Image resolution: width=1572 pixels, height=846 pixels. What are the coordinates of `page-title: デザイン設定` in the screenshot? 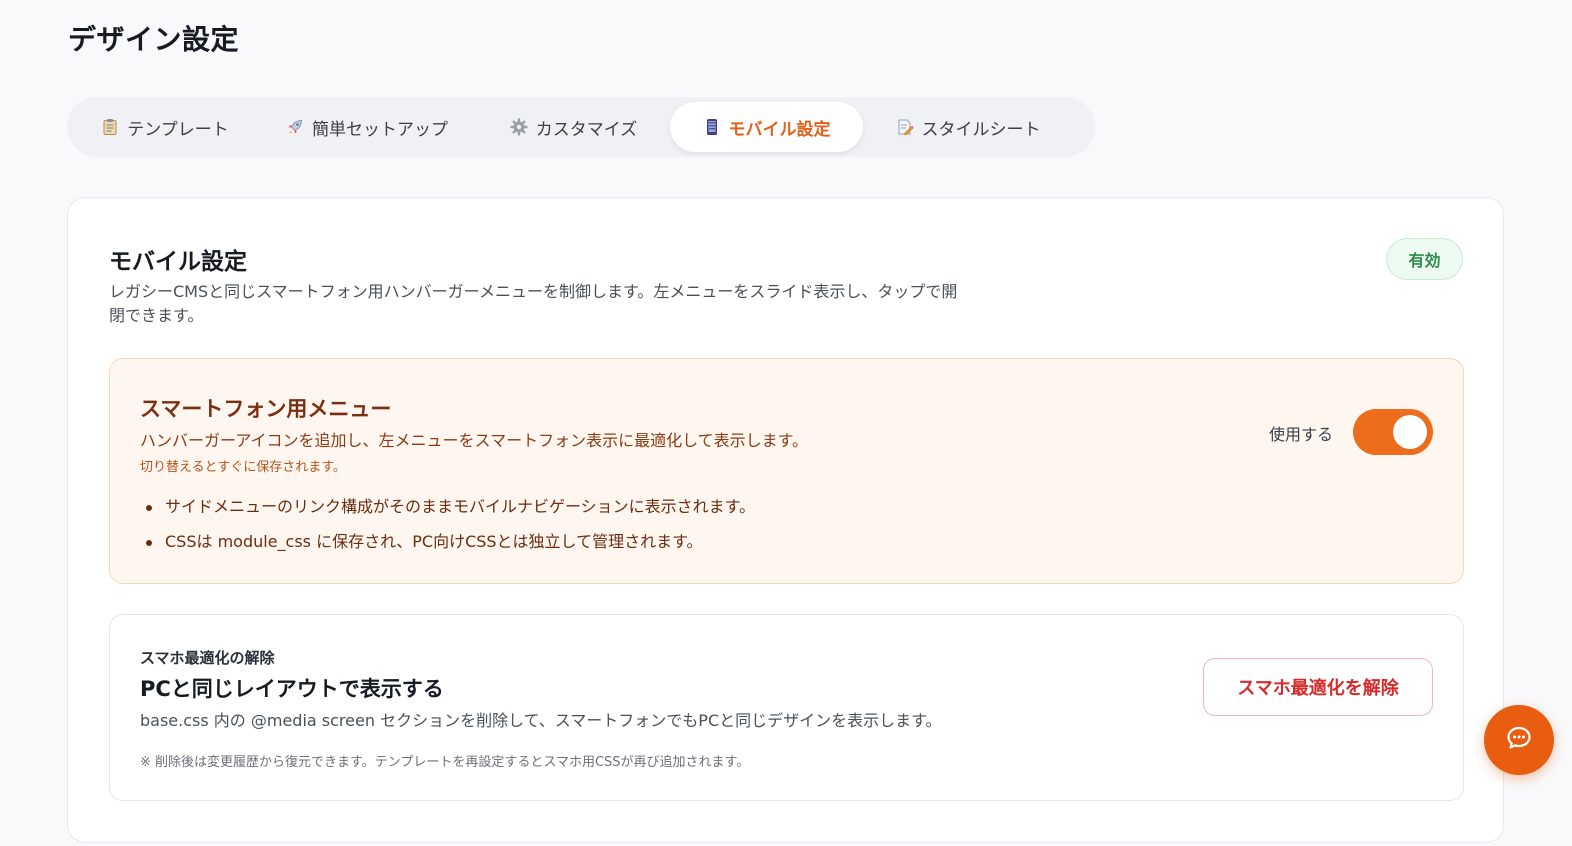 It's located at (154, 39).